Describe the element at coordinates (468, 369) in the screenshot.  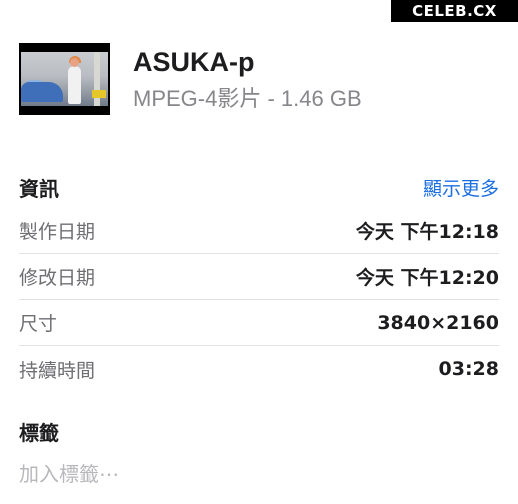
I see `row-value: 03:28` at that location.